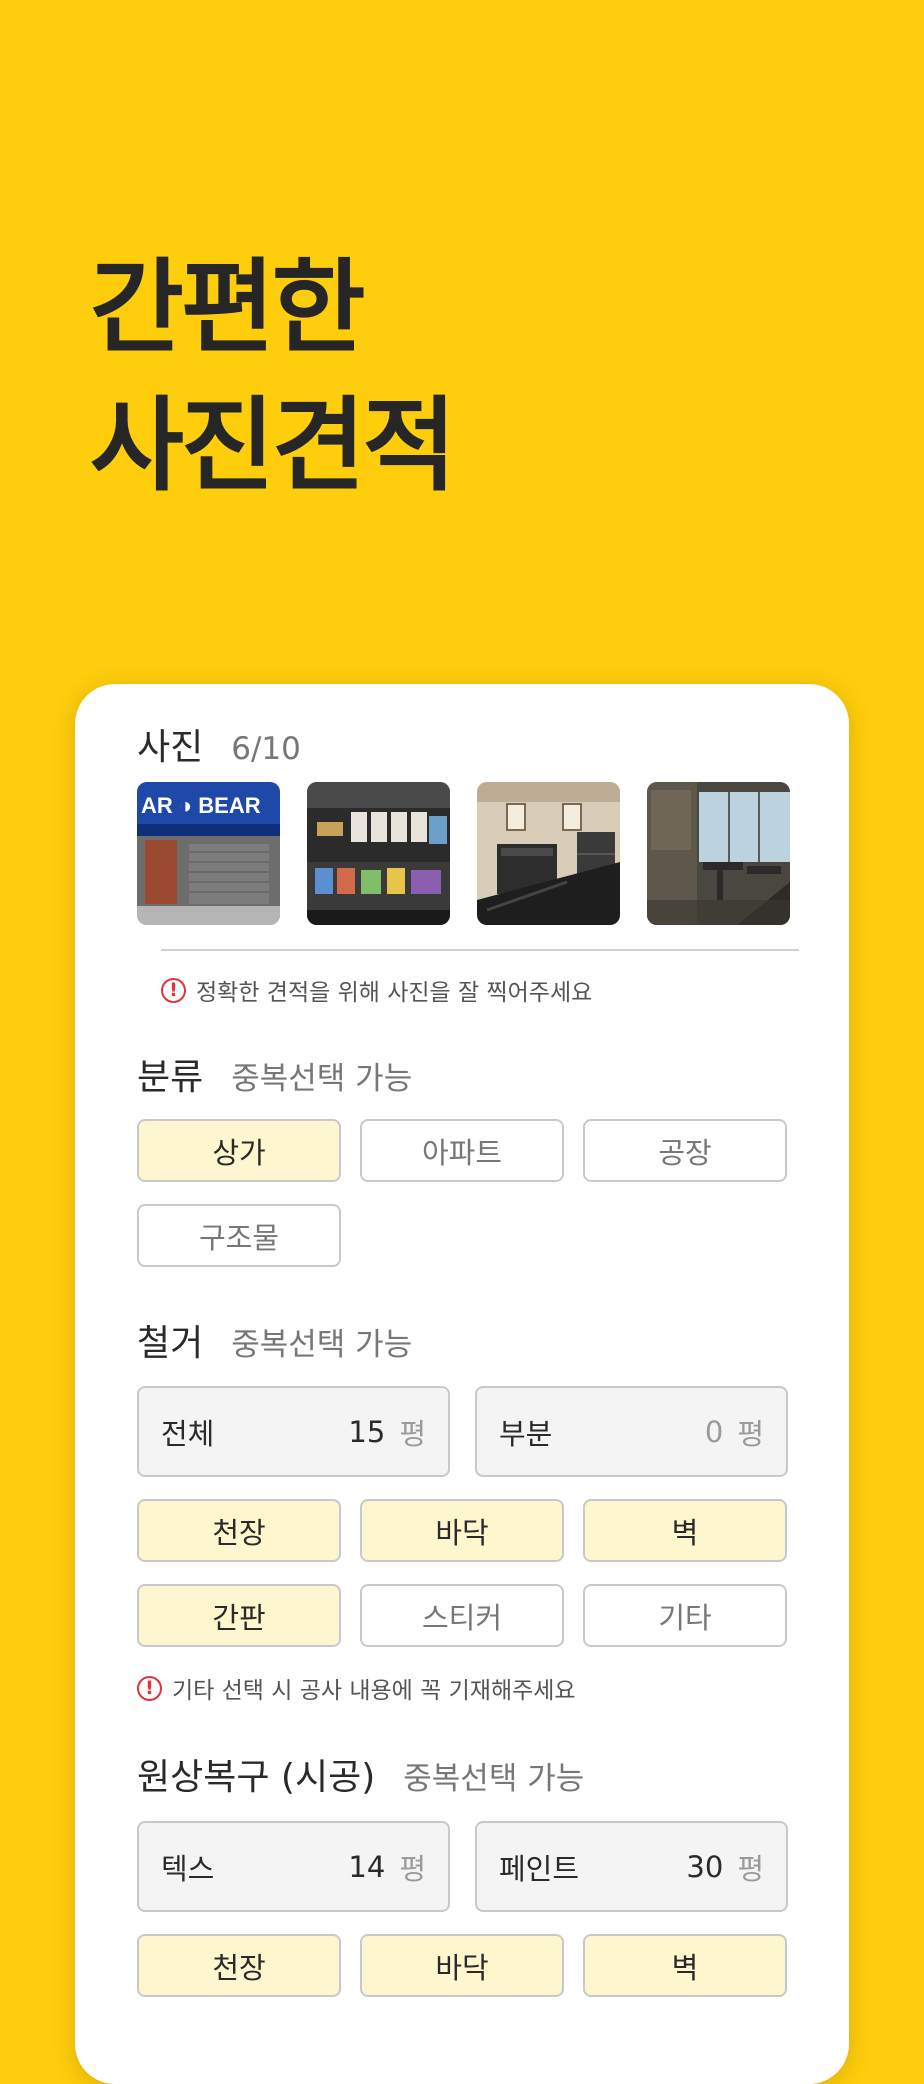  What do you see at coordinates (170, 747) in the screenshot?
I see `photos-title: 사진` at bounding box center [170, 747].